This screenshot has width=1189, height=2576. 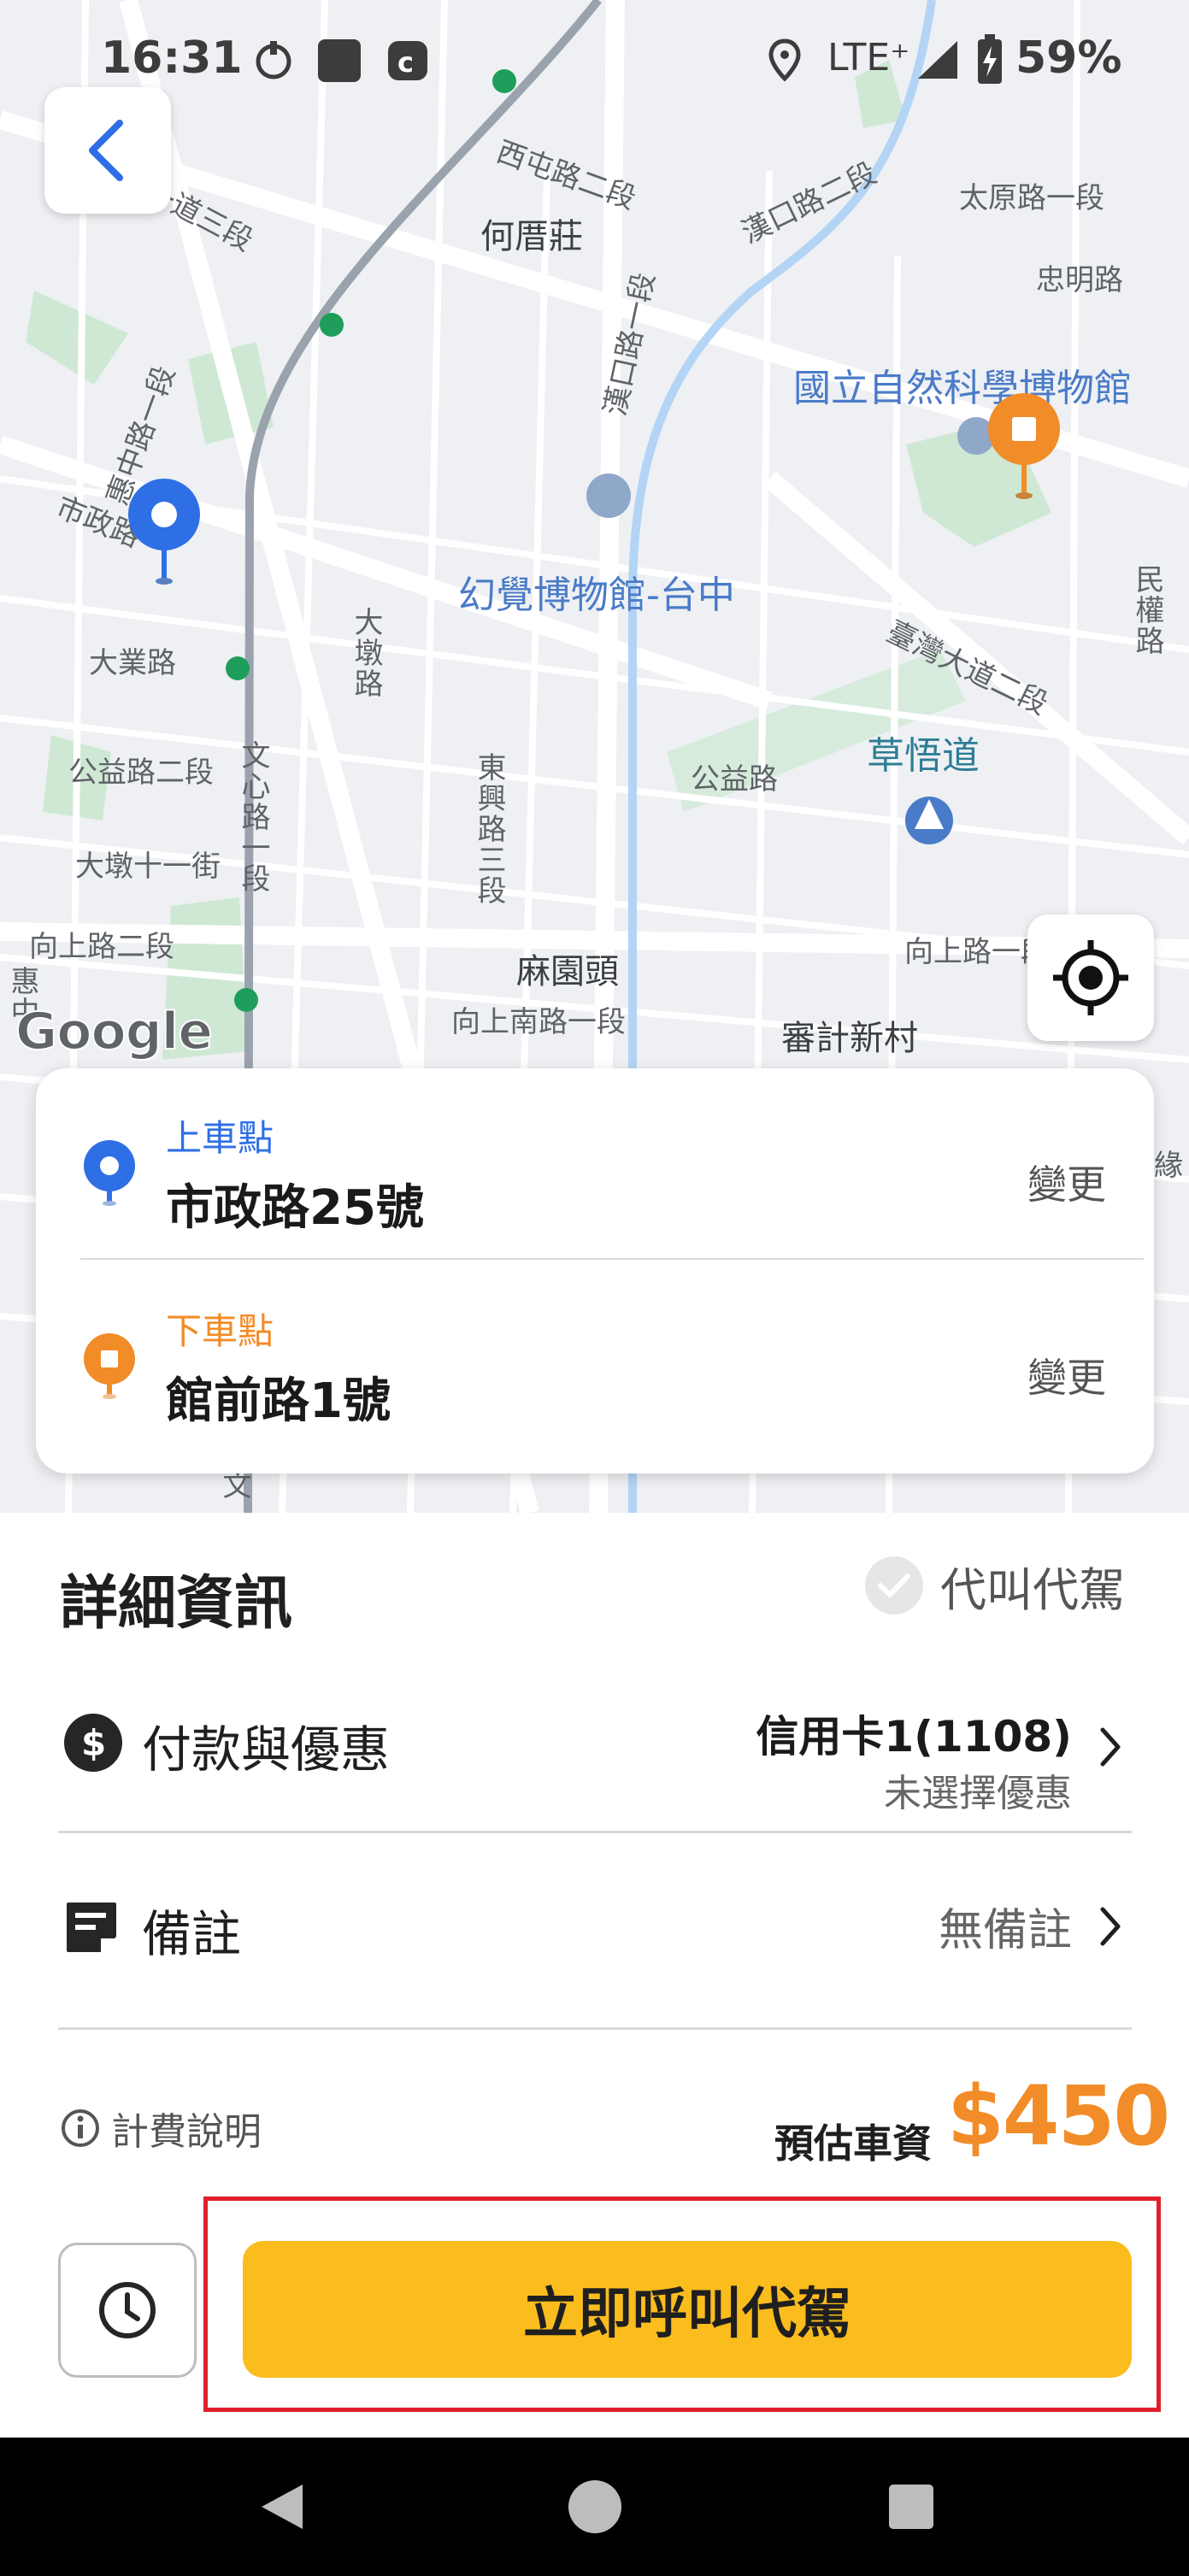 I want to click on payment-row: $ 付款與優惠 信用卡1(1108) 未選擇優惠, so click(x=595, y=1759).